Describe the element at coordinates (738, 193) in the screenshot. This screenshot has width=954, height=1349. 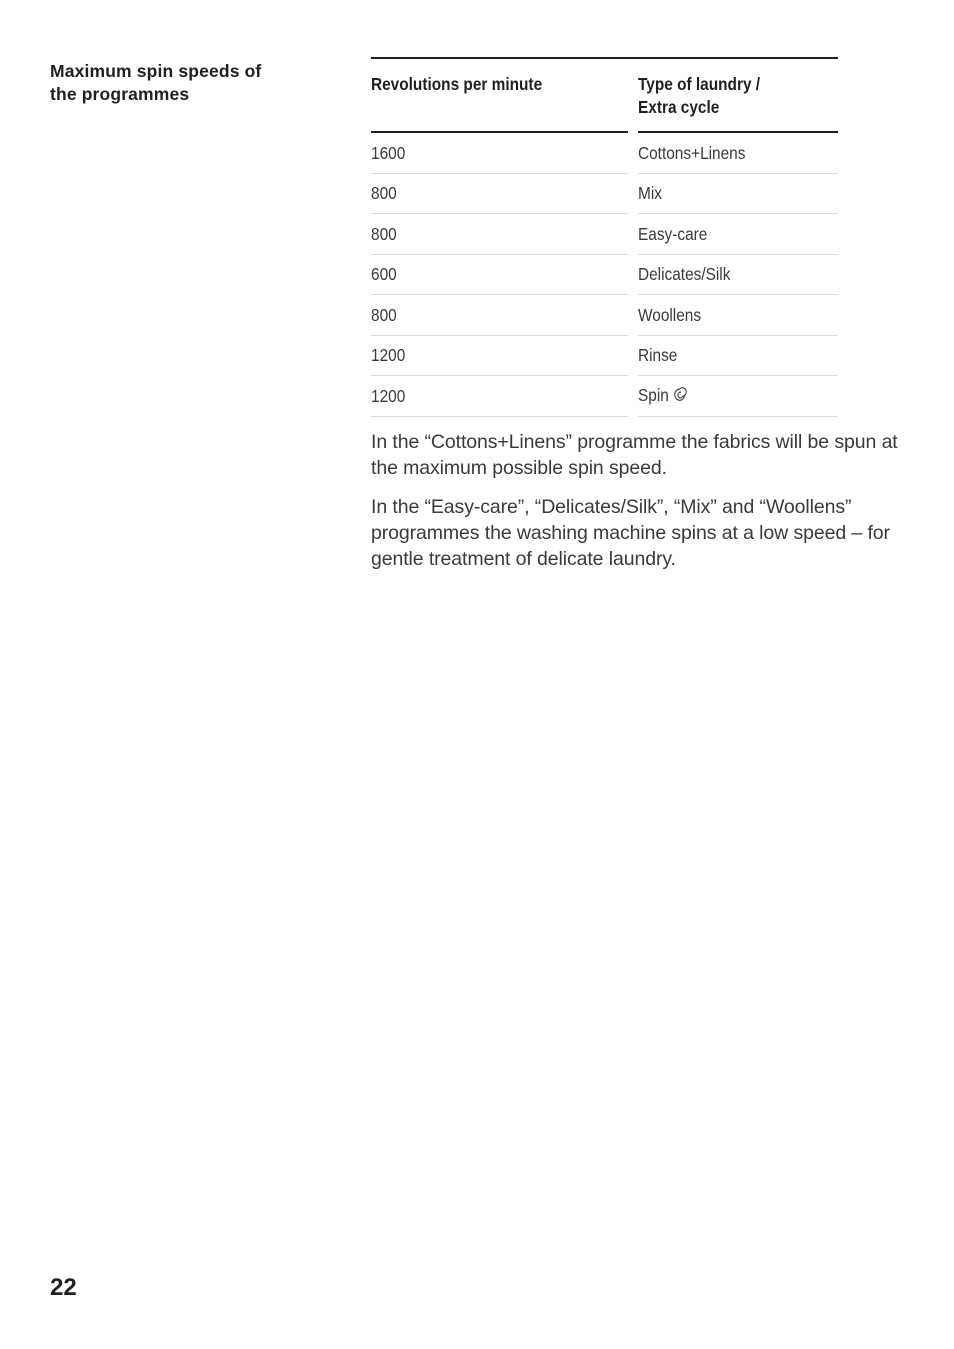
I see `table-cell-type: Mix` at that location.